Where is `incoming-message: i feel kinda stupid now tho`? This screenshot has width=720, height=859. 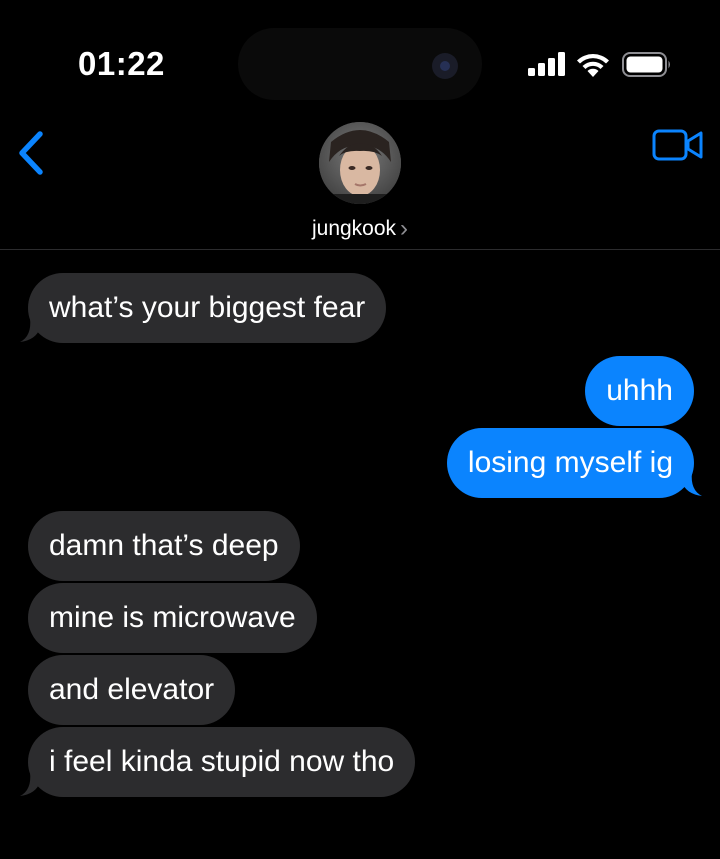 incoming-message: i feel kinda stupid now tho is located at coordinates (222, 762).